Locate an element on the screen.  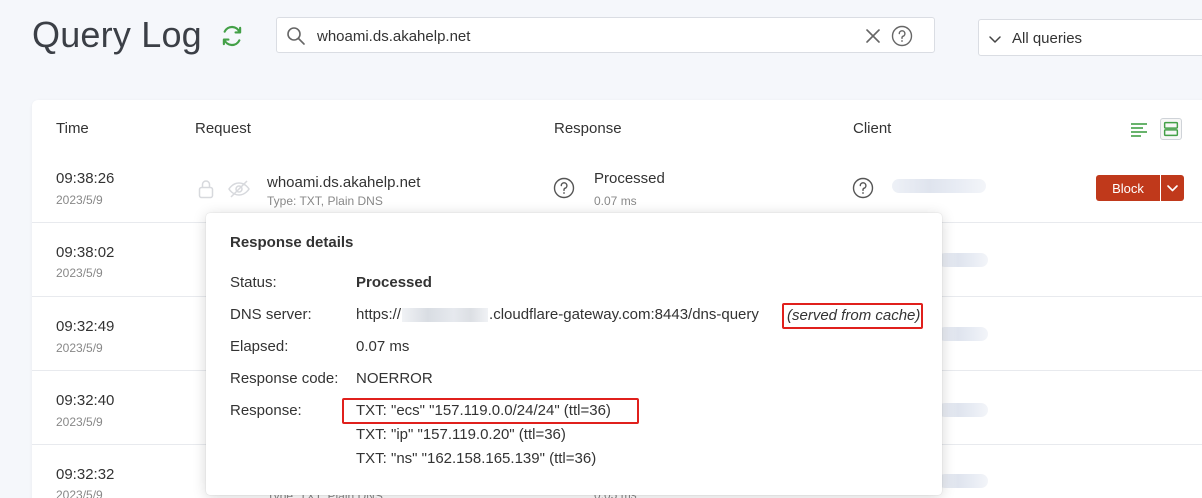
block-button: Block is located at coordinates (1128, 188).